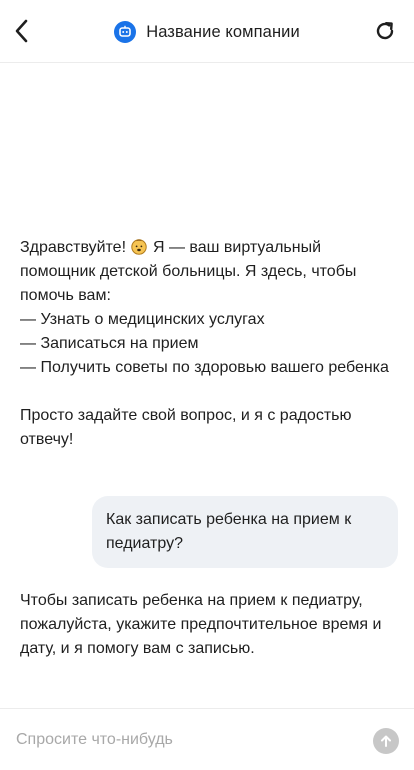  Describe the element at coordinates (139, 247) in the screenshot. I see `baby-face-icon` at that location.